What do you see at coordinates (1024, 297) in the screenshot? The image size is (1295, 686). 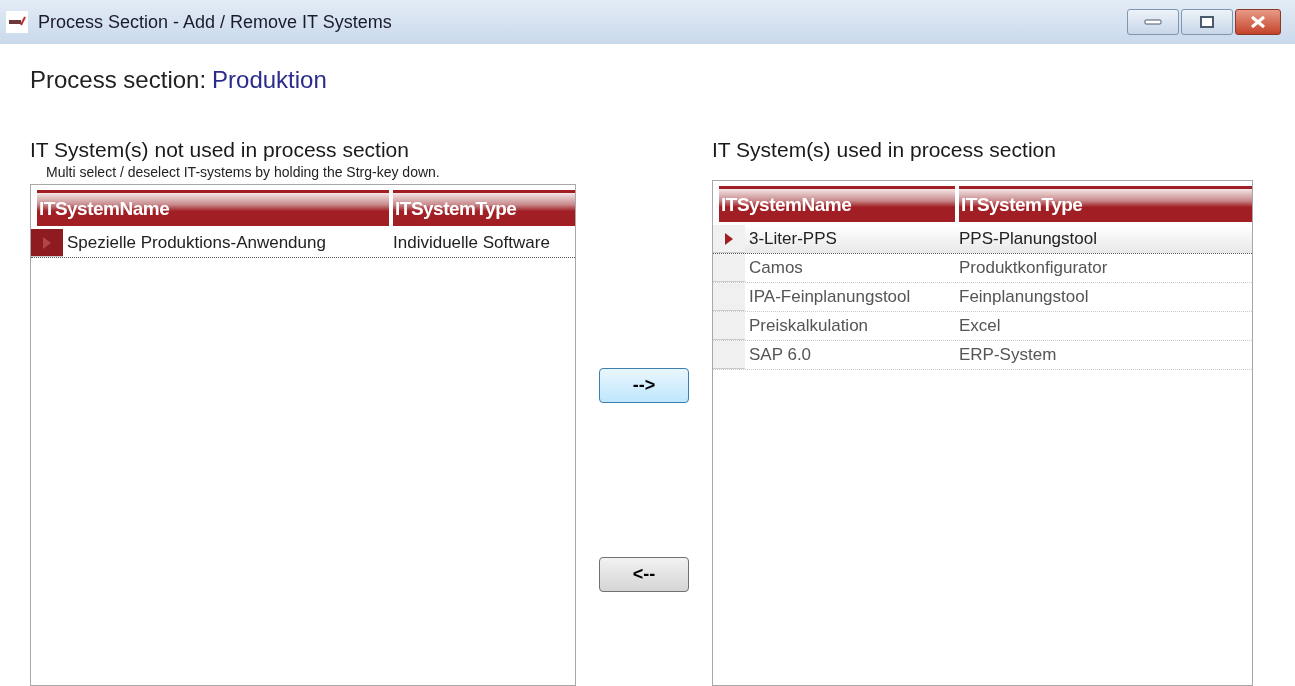 I see `table-cell-text: Feinplanungstool` at bounding box center [1024, 297].